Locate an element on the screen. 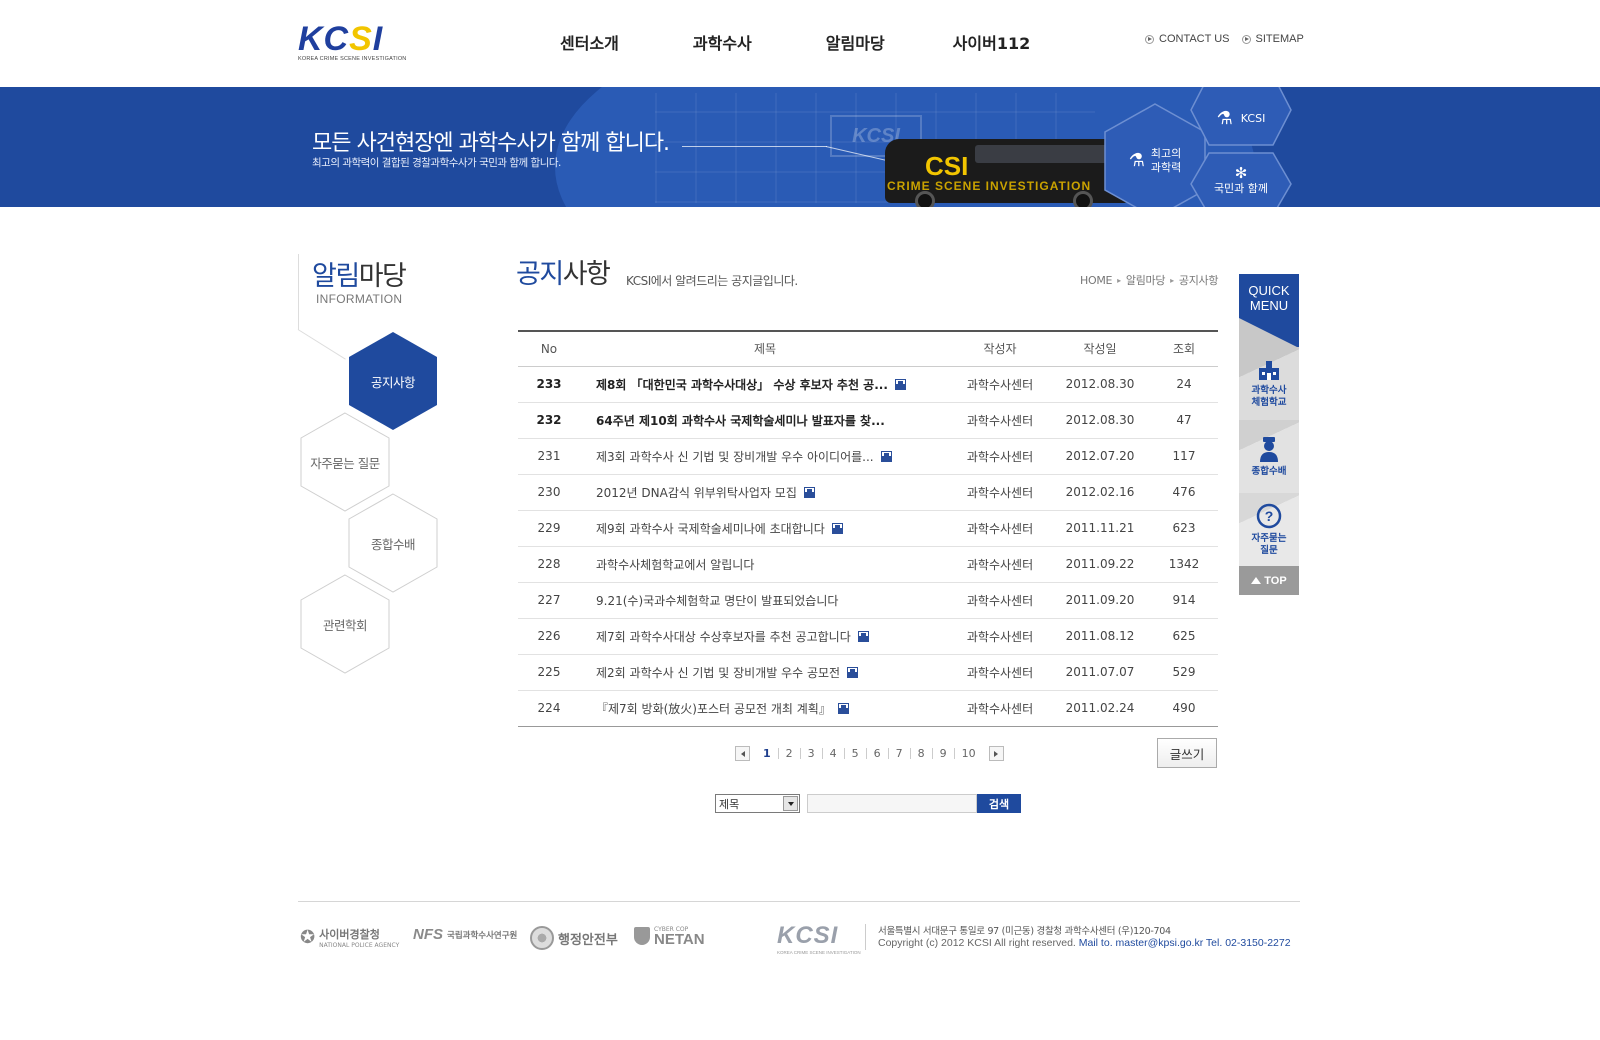 The width and height of the screenshot is (1600, 1040). page-link: 8 is located at coordinates (920, 753).